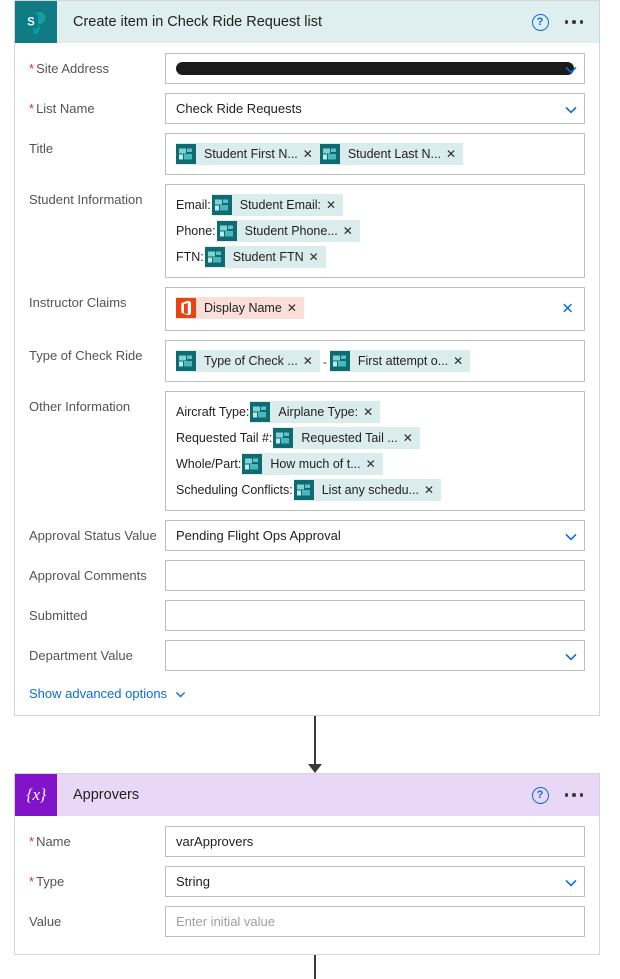 This screenshot has width=620, height=979. What do you see at coordinates (97, 65) in the screenshot?
I see `field-label: * Site Address` at bounding box center [97, 65].